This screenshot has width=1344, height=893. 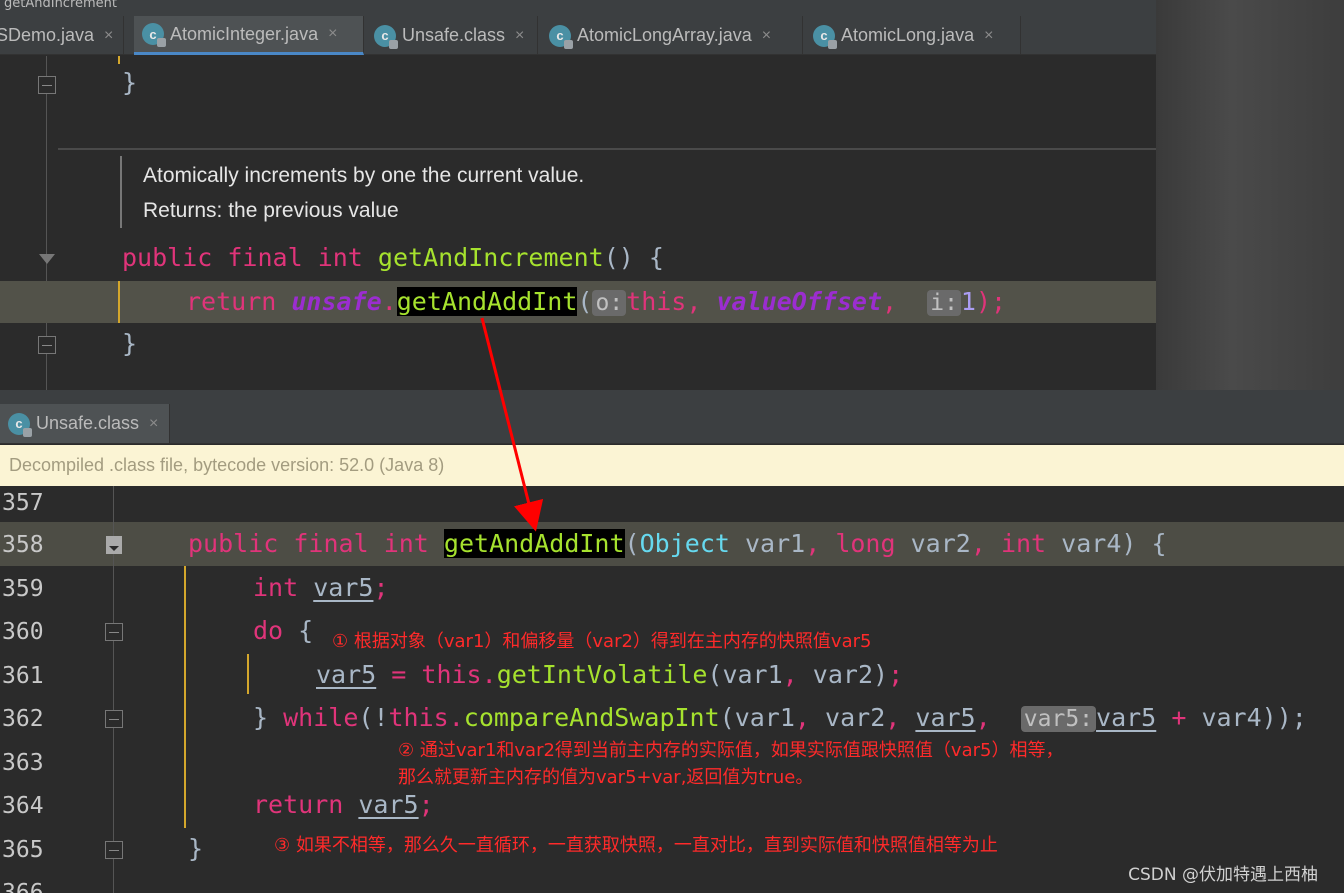 I want to click on param-hint-i: i:, so click(x=944, y=303).